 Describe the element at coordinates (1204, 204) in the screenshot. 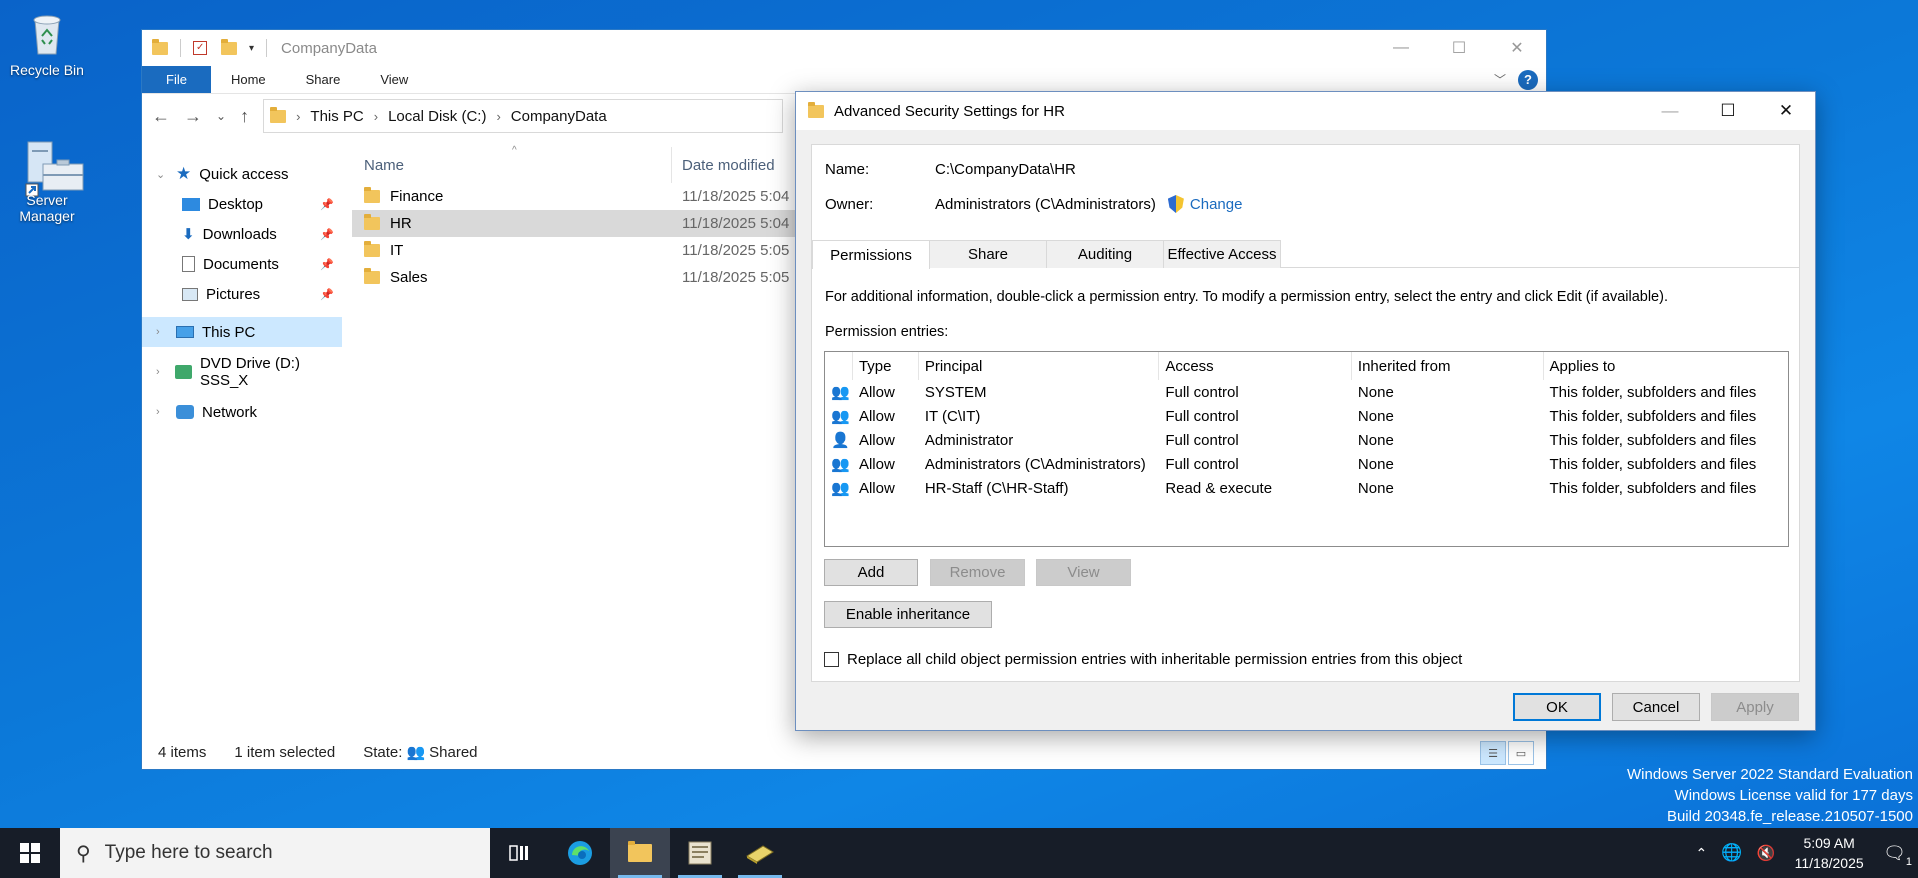

I see `change-owner-link: Change` at that location.